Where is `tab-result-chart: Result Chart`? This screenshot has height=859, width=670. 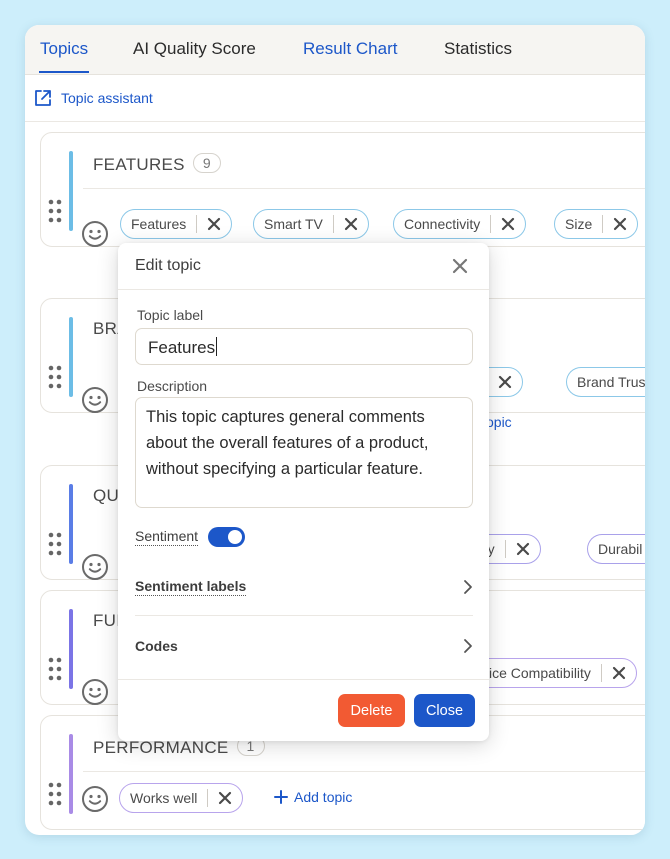 tab-result-chart: Result Chart is located at coordinates (350, 49).